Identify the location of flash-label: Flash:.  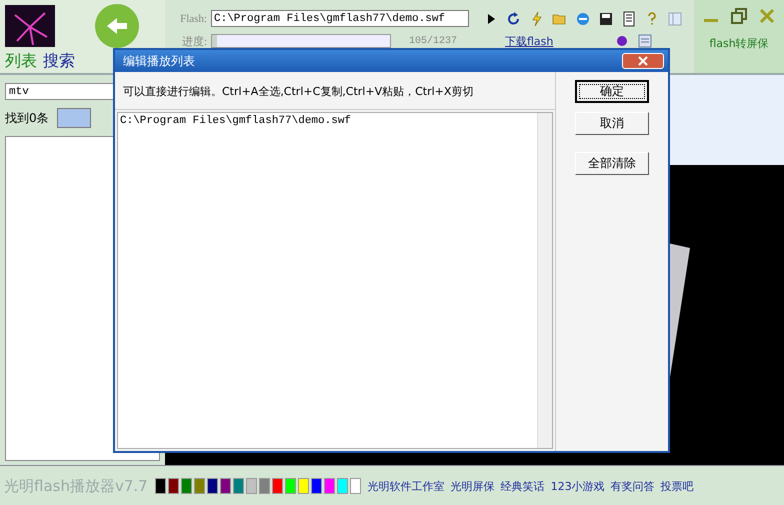
(193, 18).